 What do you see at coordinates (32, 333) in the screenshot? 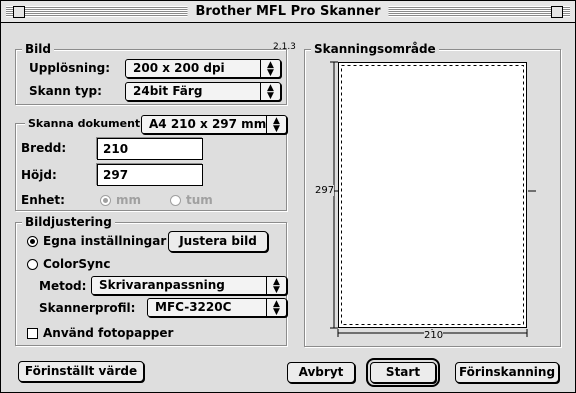
I see `photo-paper-checkbox` at bounding box center [32, 333].